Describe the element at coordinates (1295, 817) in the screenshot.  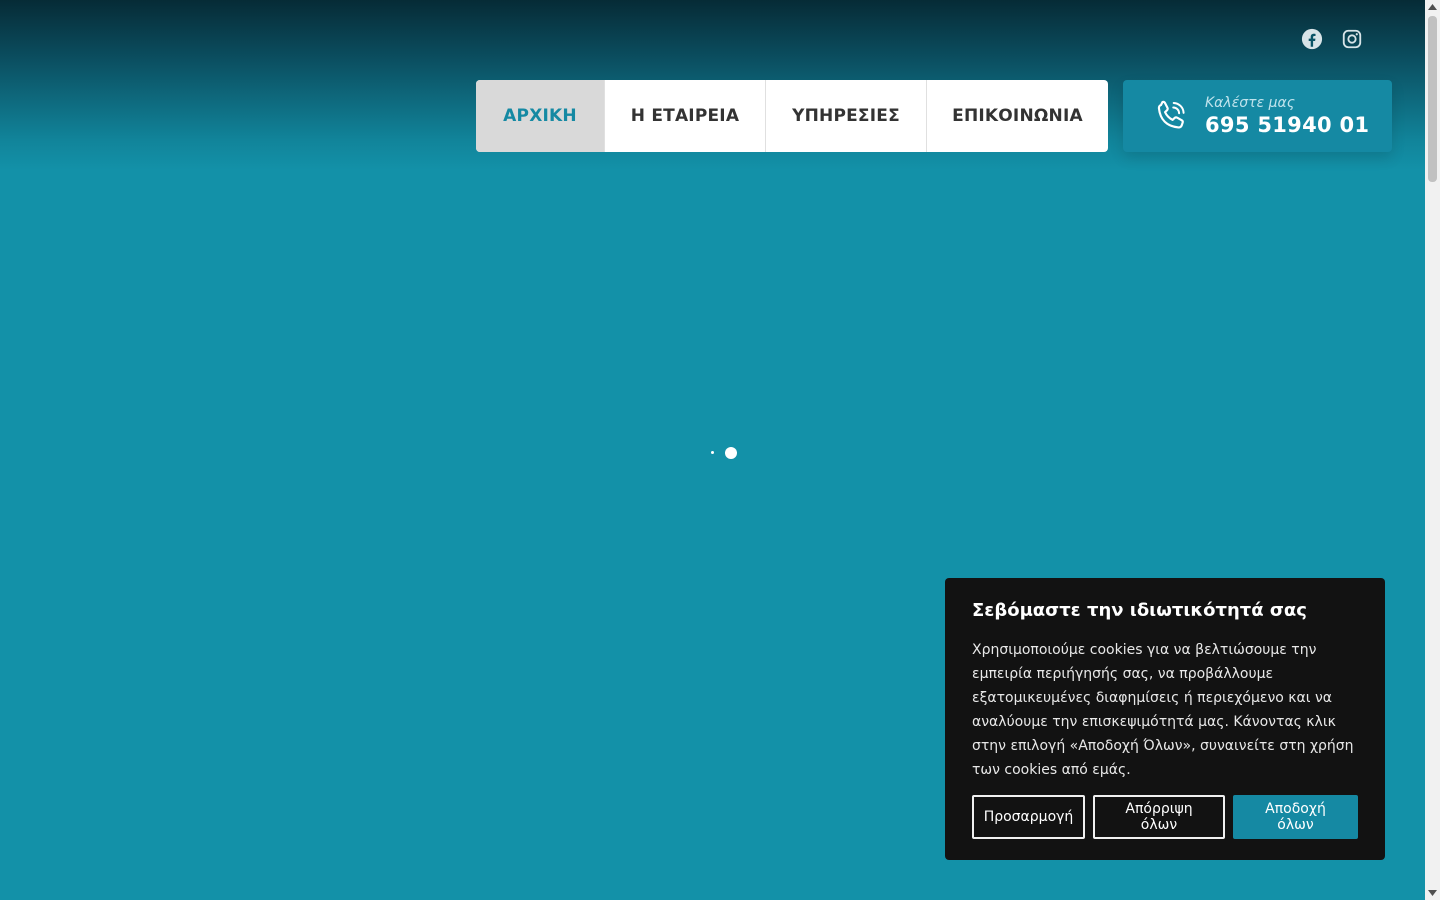
I see `accept-all-button: Αποδοχή όλων` at that location.